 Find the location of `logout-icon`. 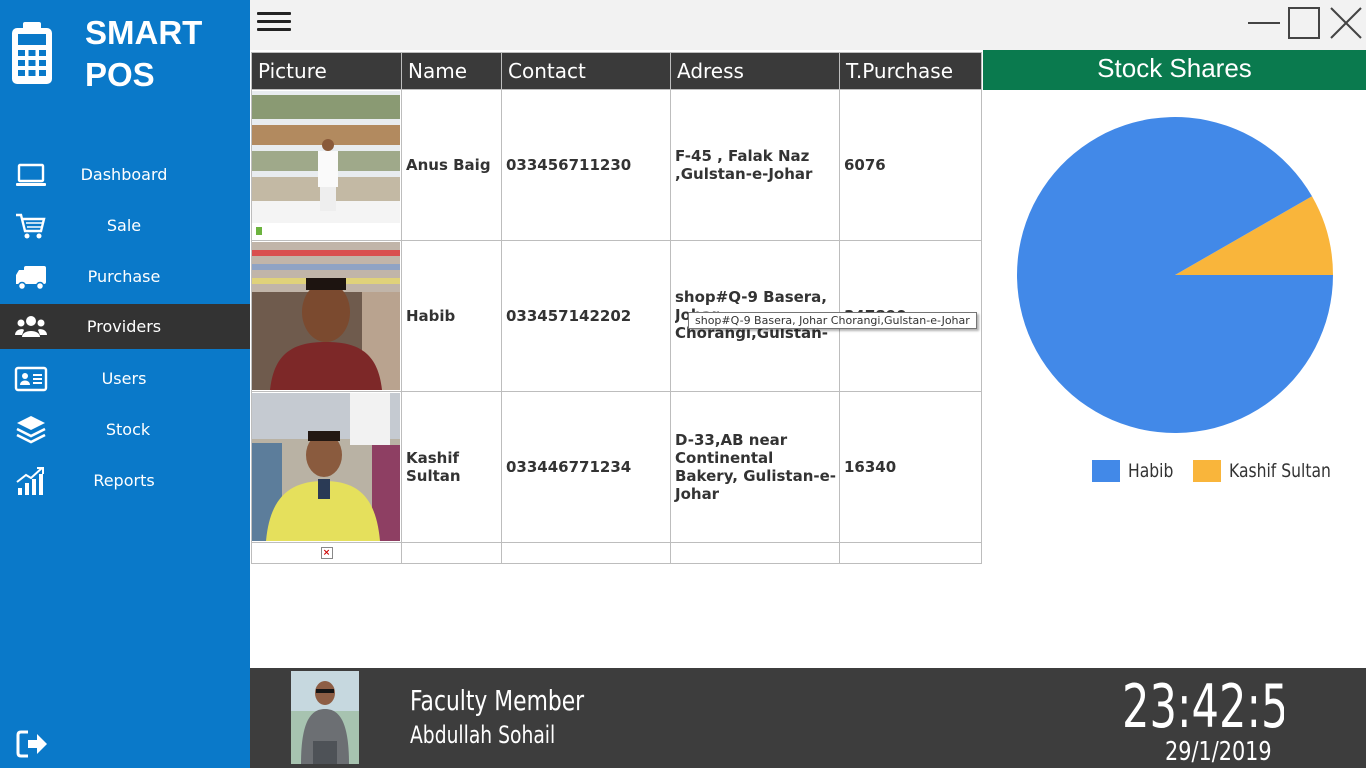

logout-icon is located at coordinates (33, 744).